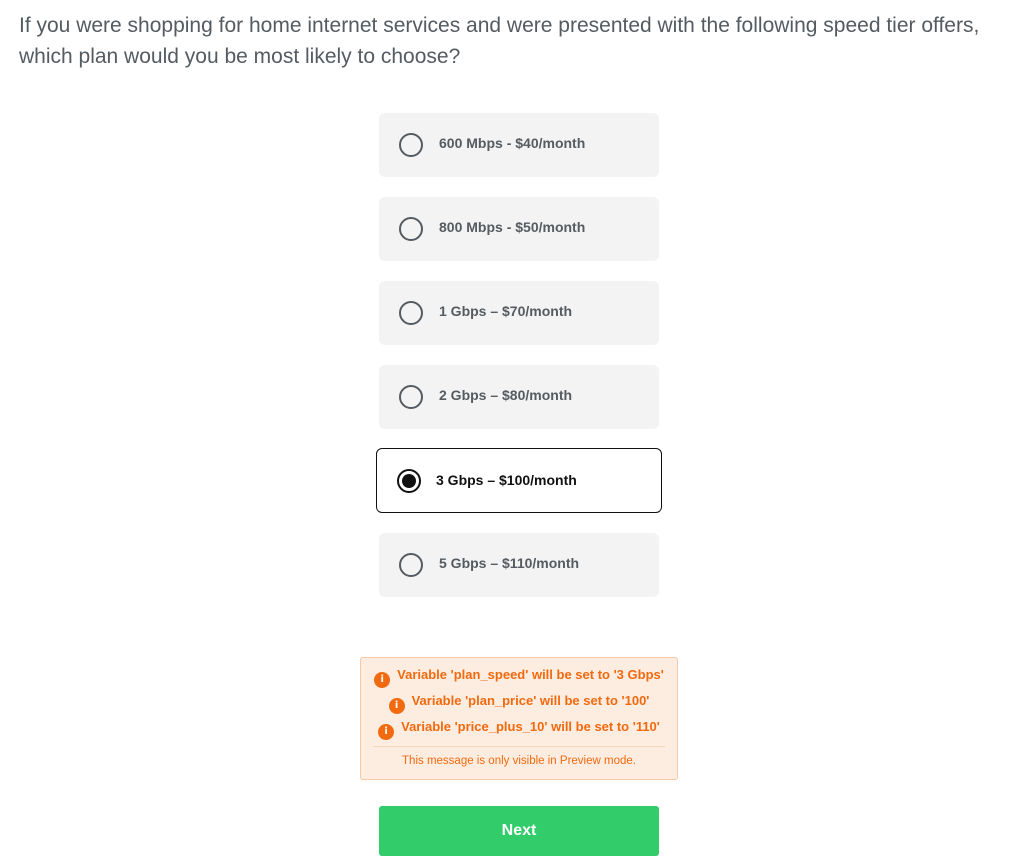 This screenshot has height=867, width=1020. I want to click on option-label: 2 Gbps – $80/month, so click(506, 395).